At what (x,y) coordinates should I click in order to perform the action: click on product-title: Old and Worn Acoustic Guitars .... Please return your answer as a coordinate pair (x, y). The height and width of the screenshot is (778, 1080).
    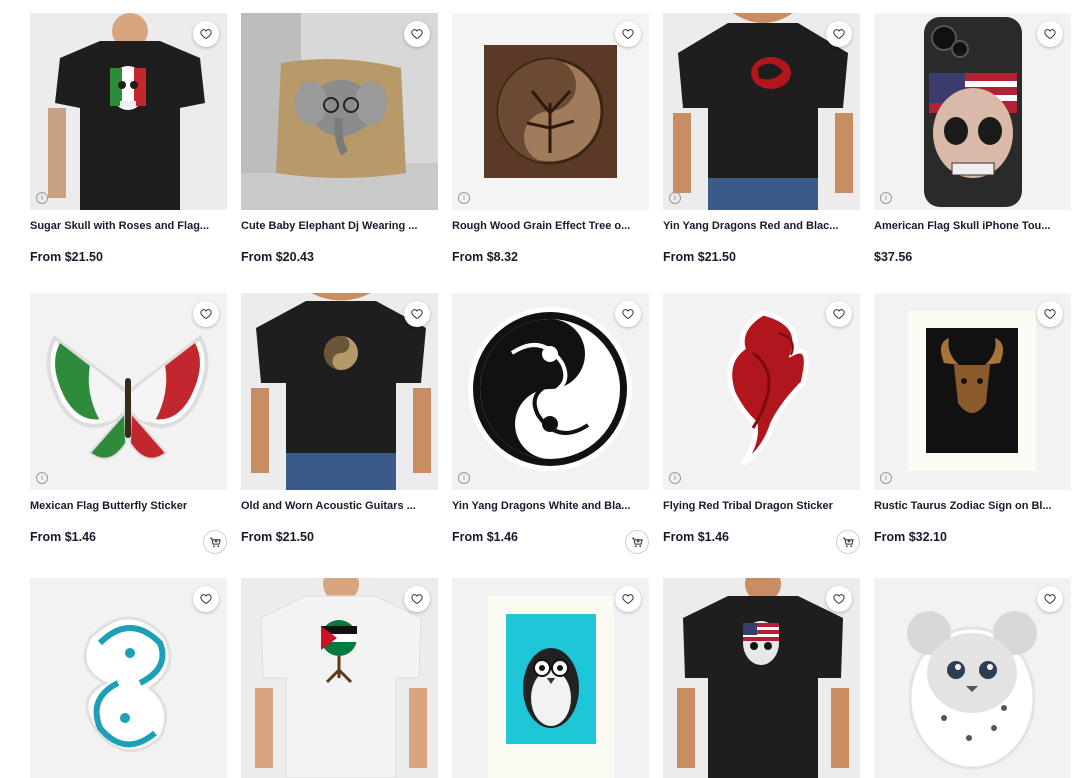
    Looking at the image, I should click on (339, 506).